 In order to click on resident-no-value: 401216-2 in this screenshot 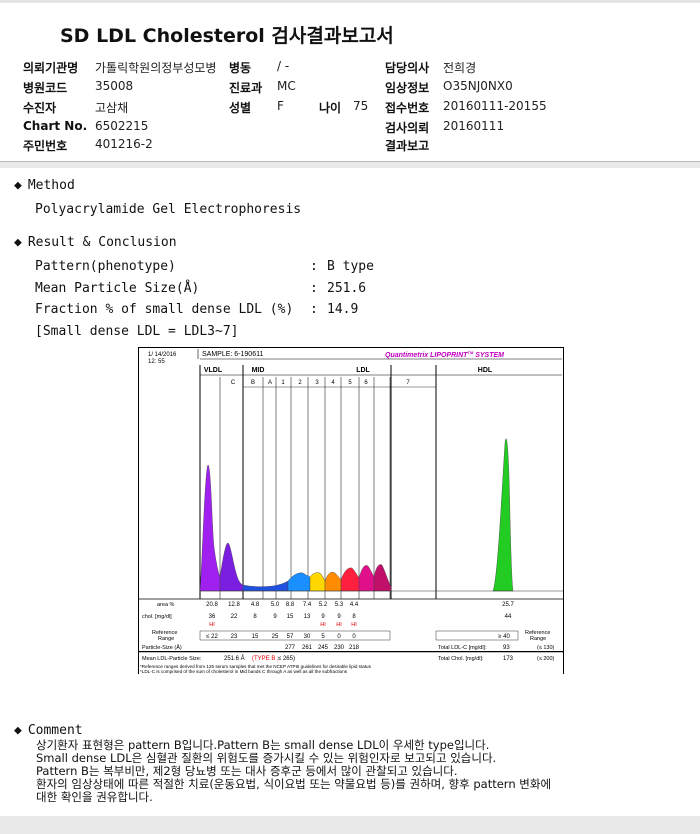, I will do `click(124, 144)`.